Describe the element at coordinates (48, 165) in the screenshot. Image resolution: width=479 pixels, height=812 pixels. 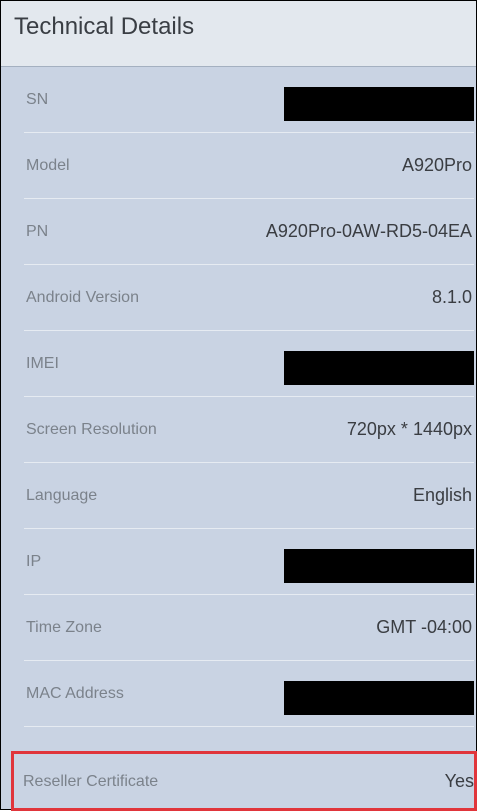
I see `detail-label: Model` at that location.